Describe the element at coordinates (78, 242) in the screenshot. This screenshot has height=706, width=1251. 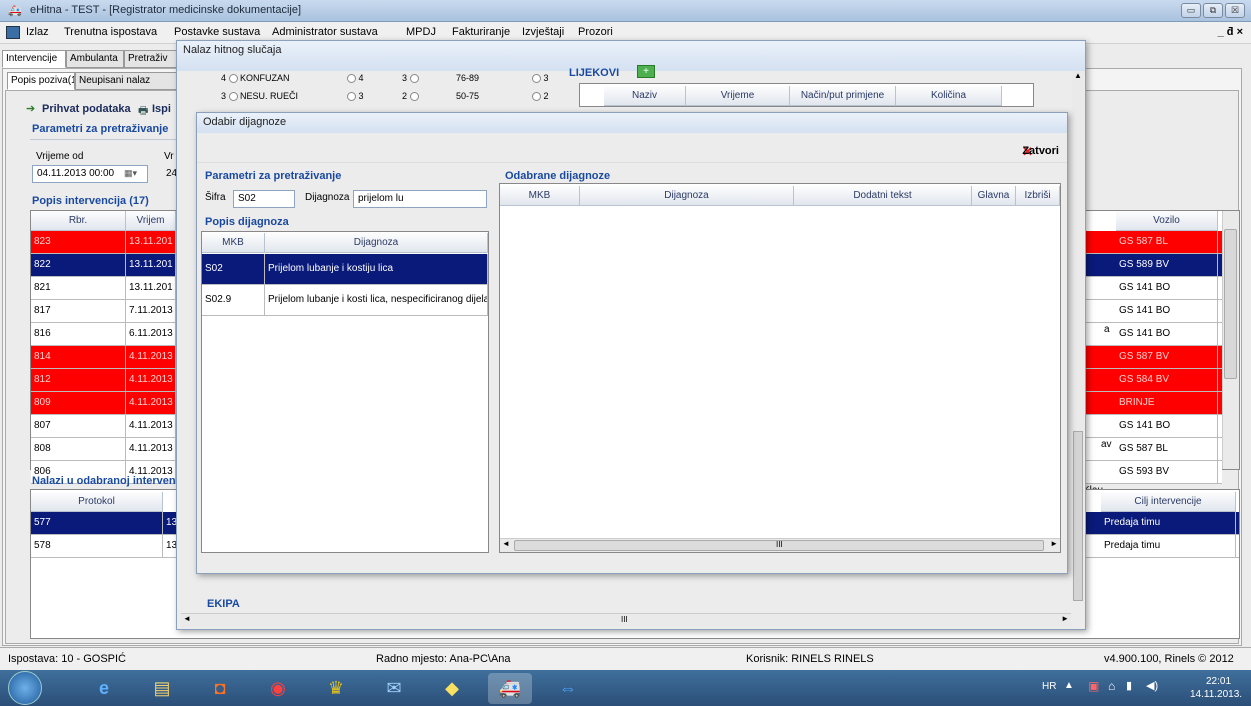
I see `cell-rbr: 823` at that location.